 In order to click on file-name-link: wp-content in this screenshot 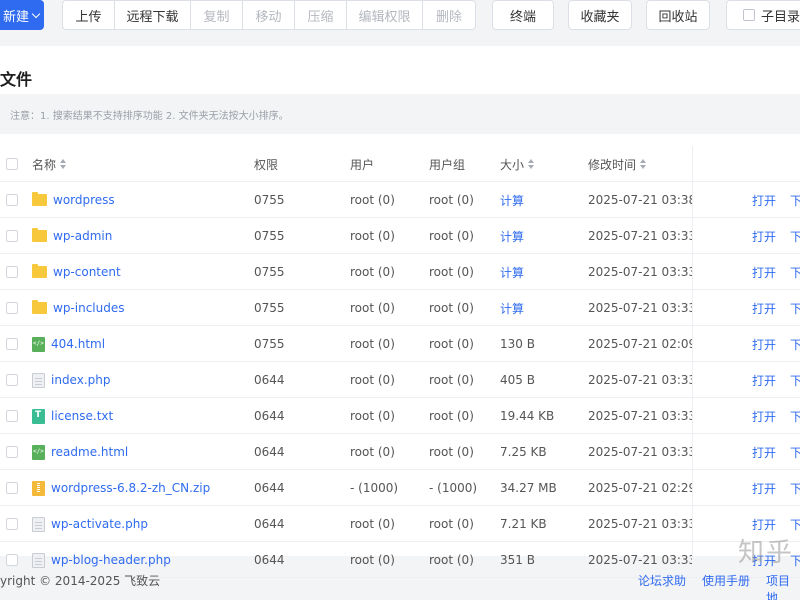, I will do `click(87, 272)`.